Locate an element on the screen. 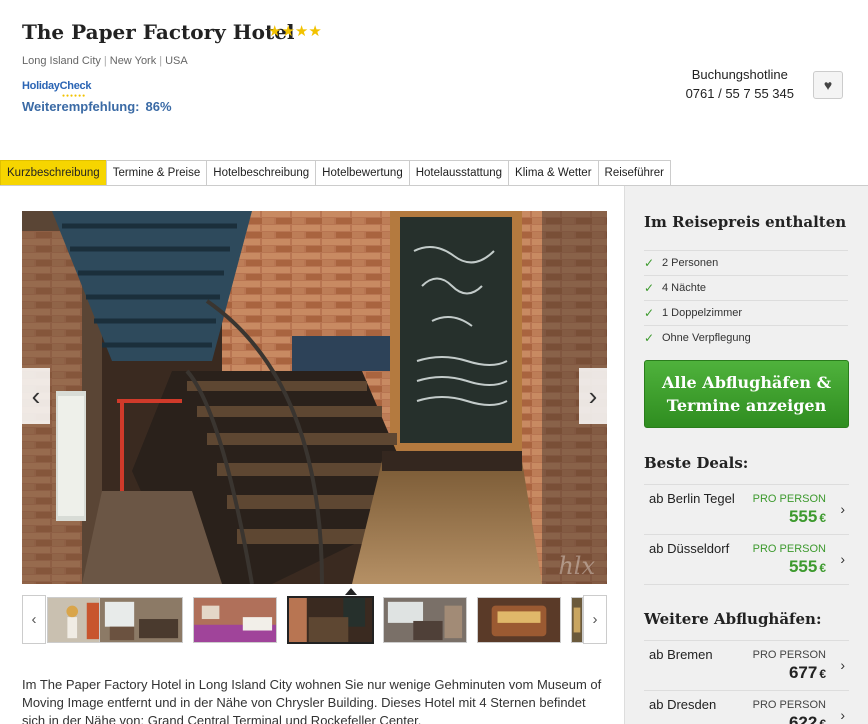 Image resolution: width=868 pixels, height=724 pixels. airport-price: 677 € is located at coordinates (807, 673).